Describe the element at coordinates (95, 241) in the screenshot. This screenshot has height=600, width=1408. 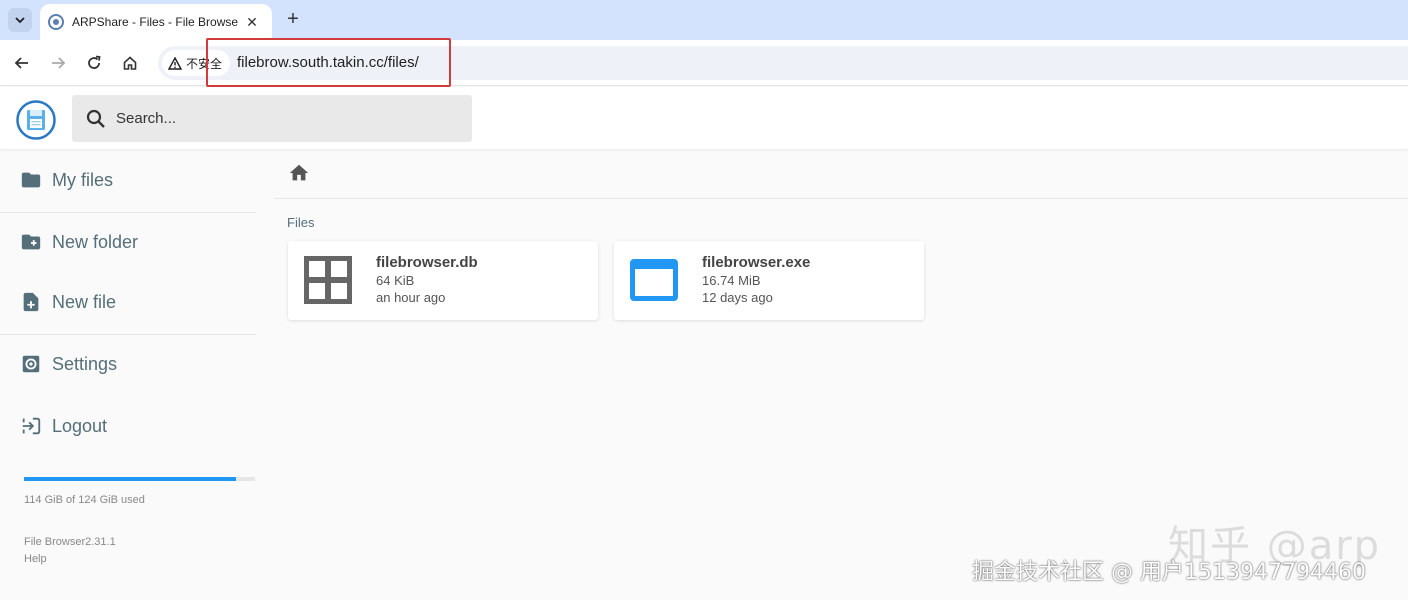
I see `sidebar-item-label: New folder` at that location.